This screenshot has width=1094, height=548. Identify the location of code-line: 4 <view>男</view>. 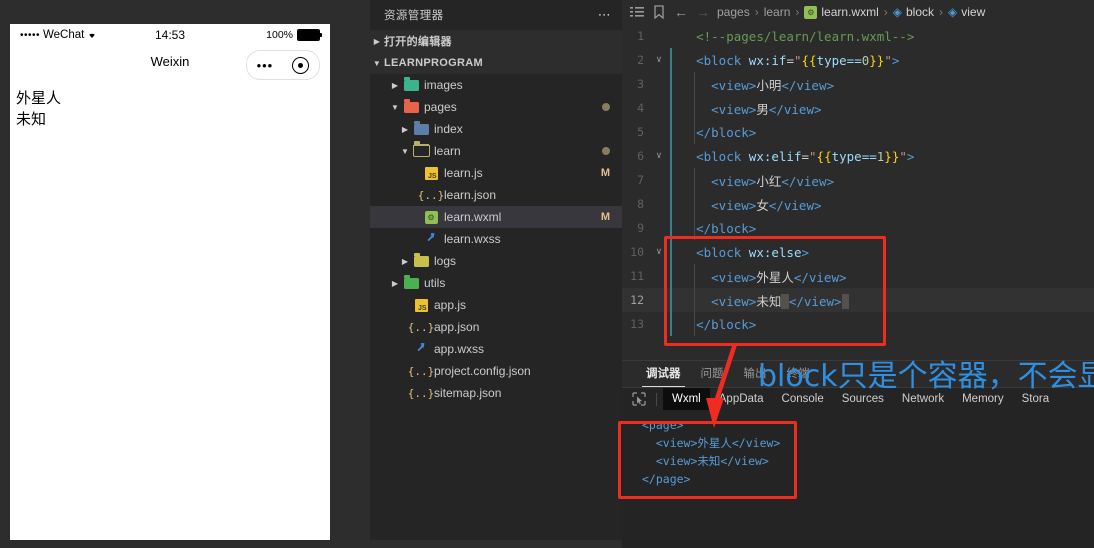
(858, 108).